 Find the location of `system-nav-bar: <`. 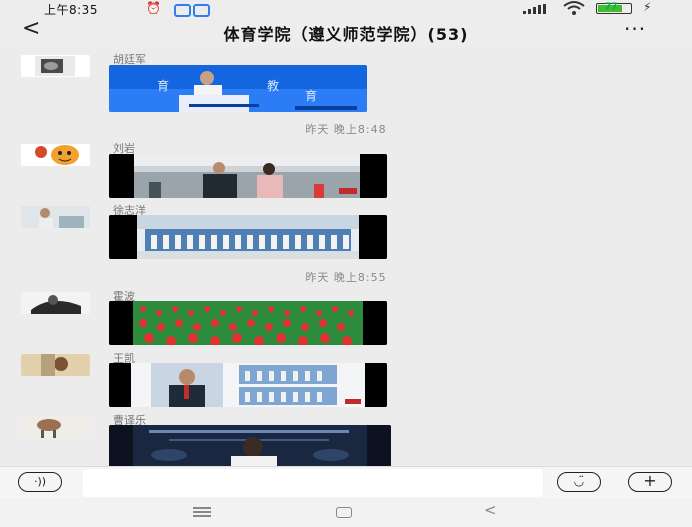

system-nav-bar: < is located at coordinates (346, 512).